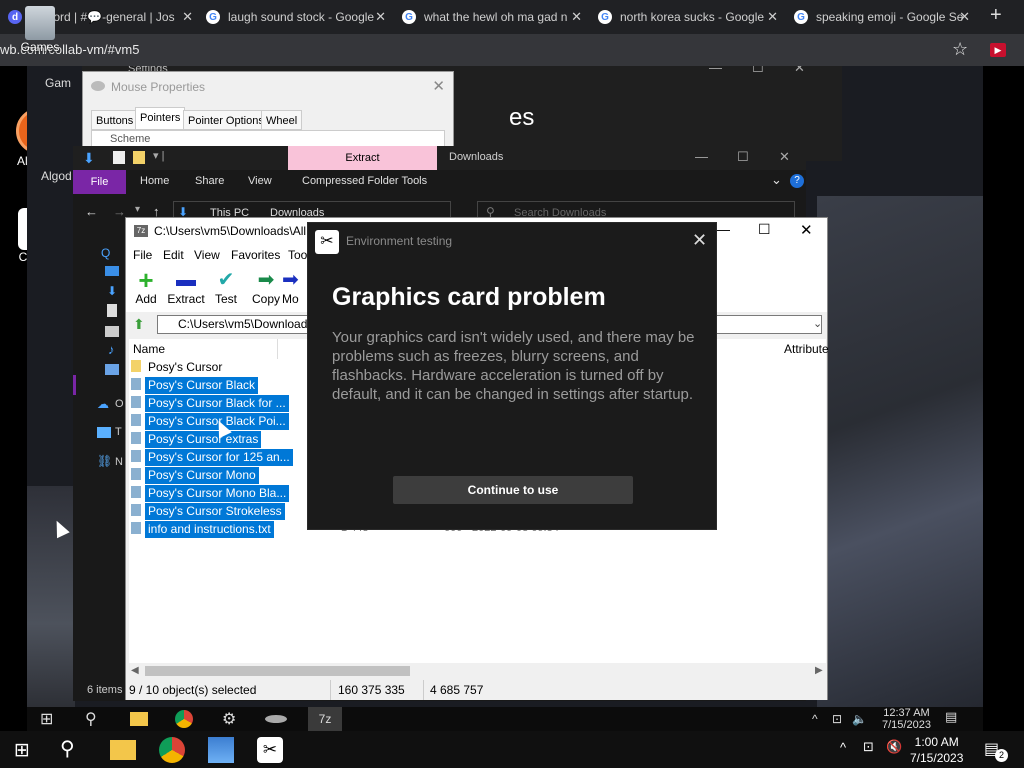 The height and width of the screenshot is (768, 1024). Describe the element at coordinates (104, 461) in the screenshot. I see `network-icon: ⛓` at that location.